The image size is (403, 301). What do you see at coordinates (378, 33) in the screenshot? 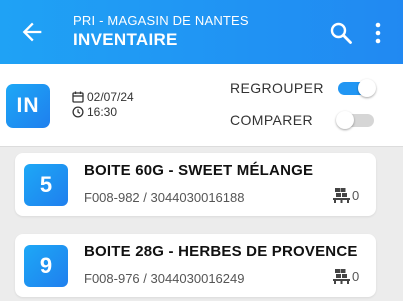
I see `more-vert-icon` at bounding box center [378, 33].